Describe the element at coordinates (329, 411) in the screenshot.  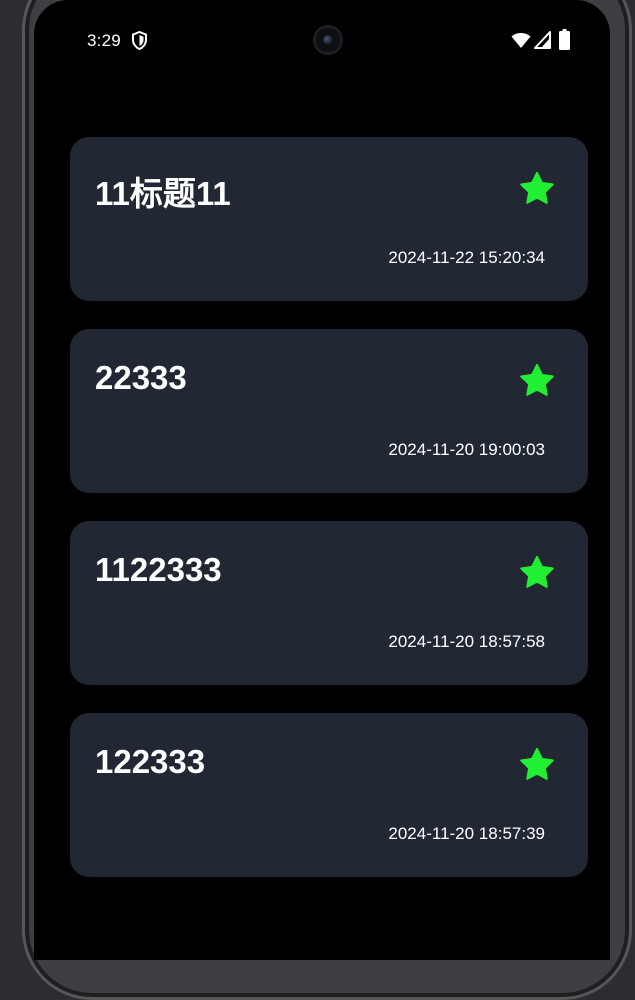
I see `note-card: 22333 2024-11-20 19:00:03` at that location.